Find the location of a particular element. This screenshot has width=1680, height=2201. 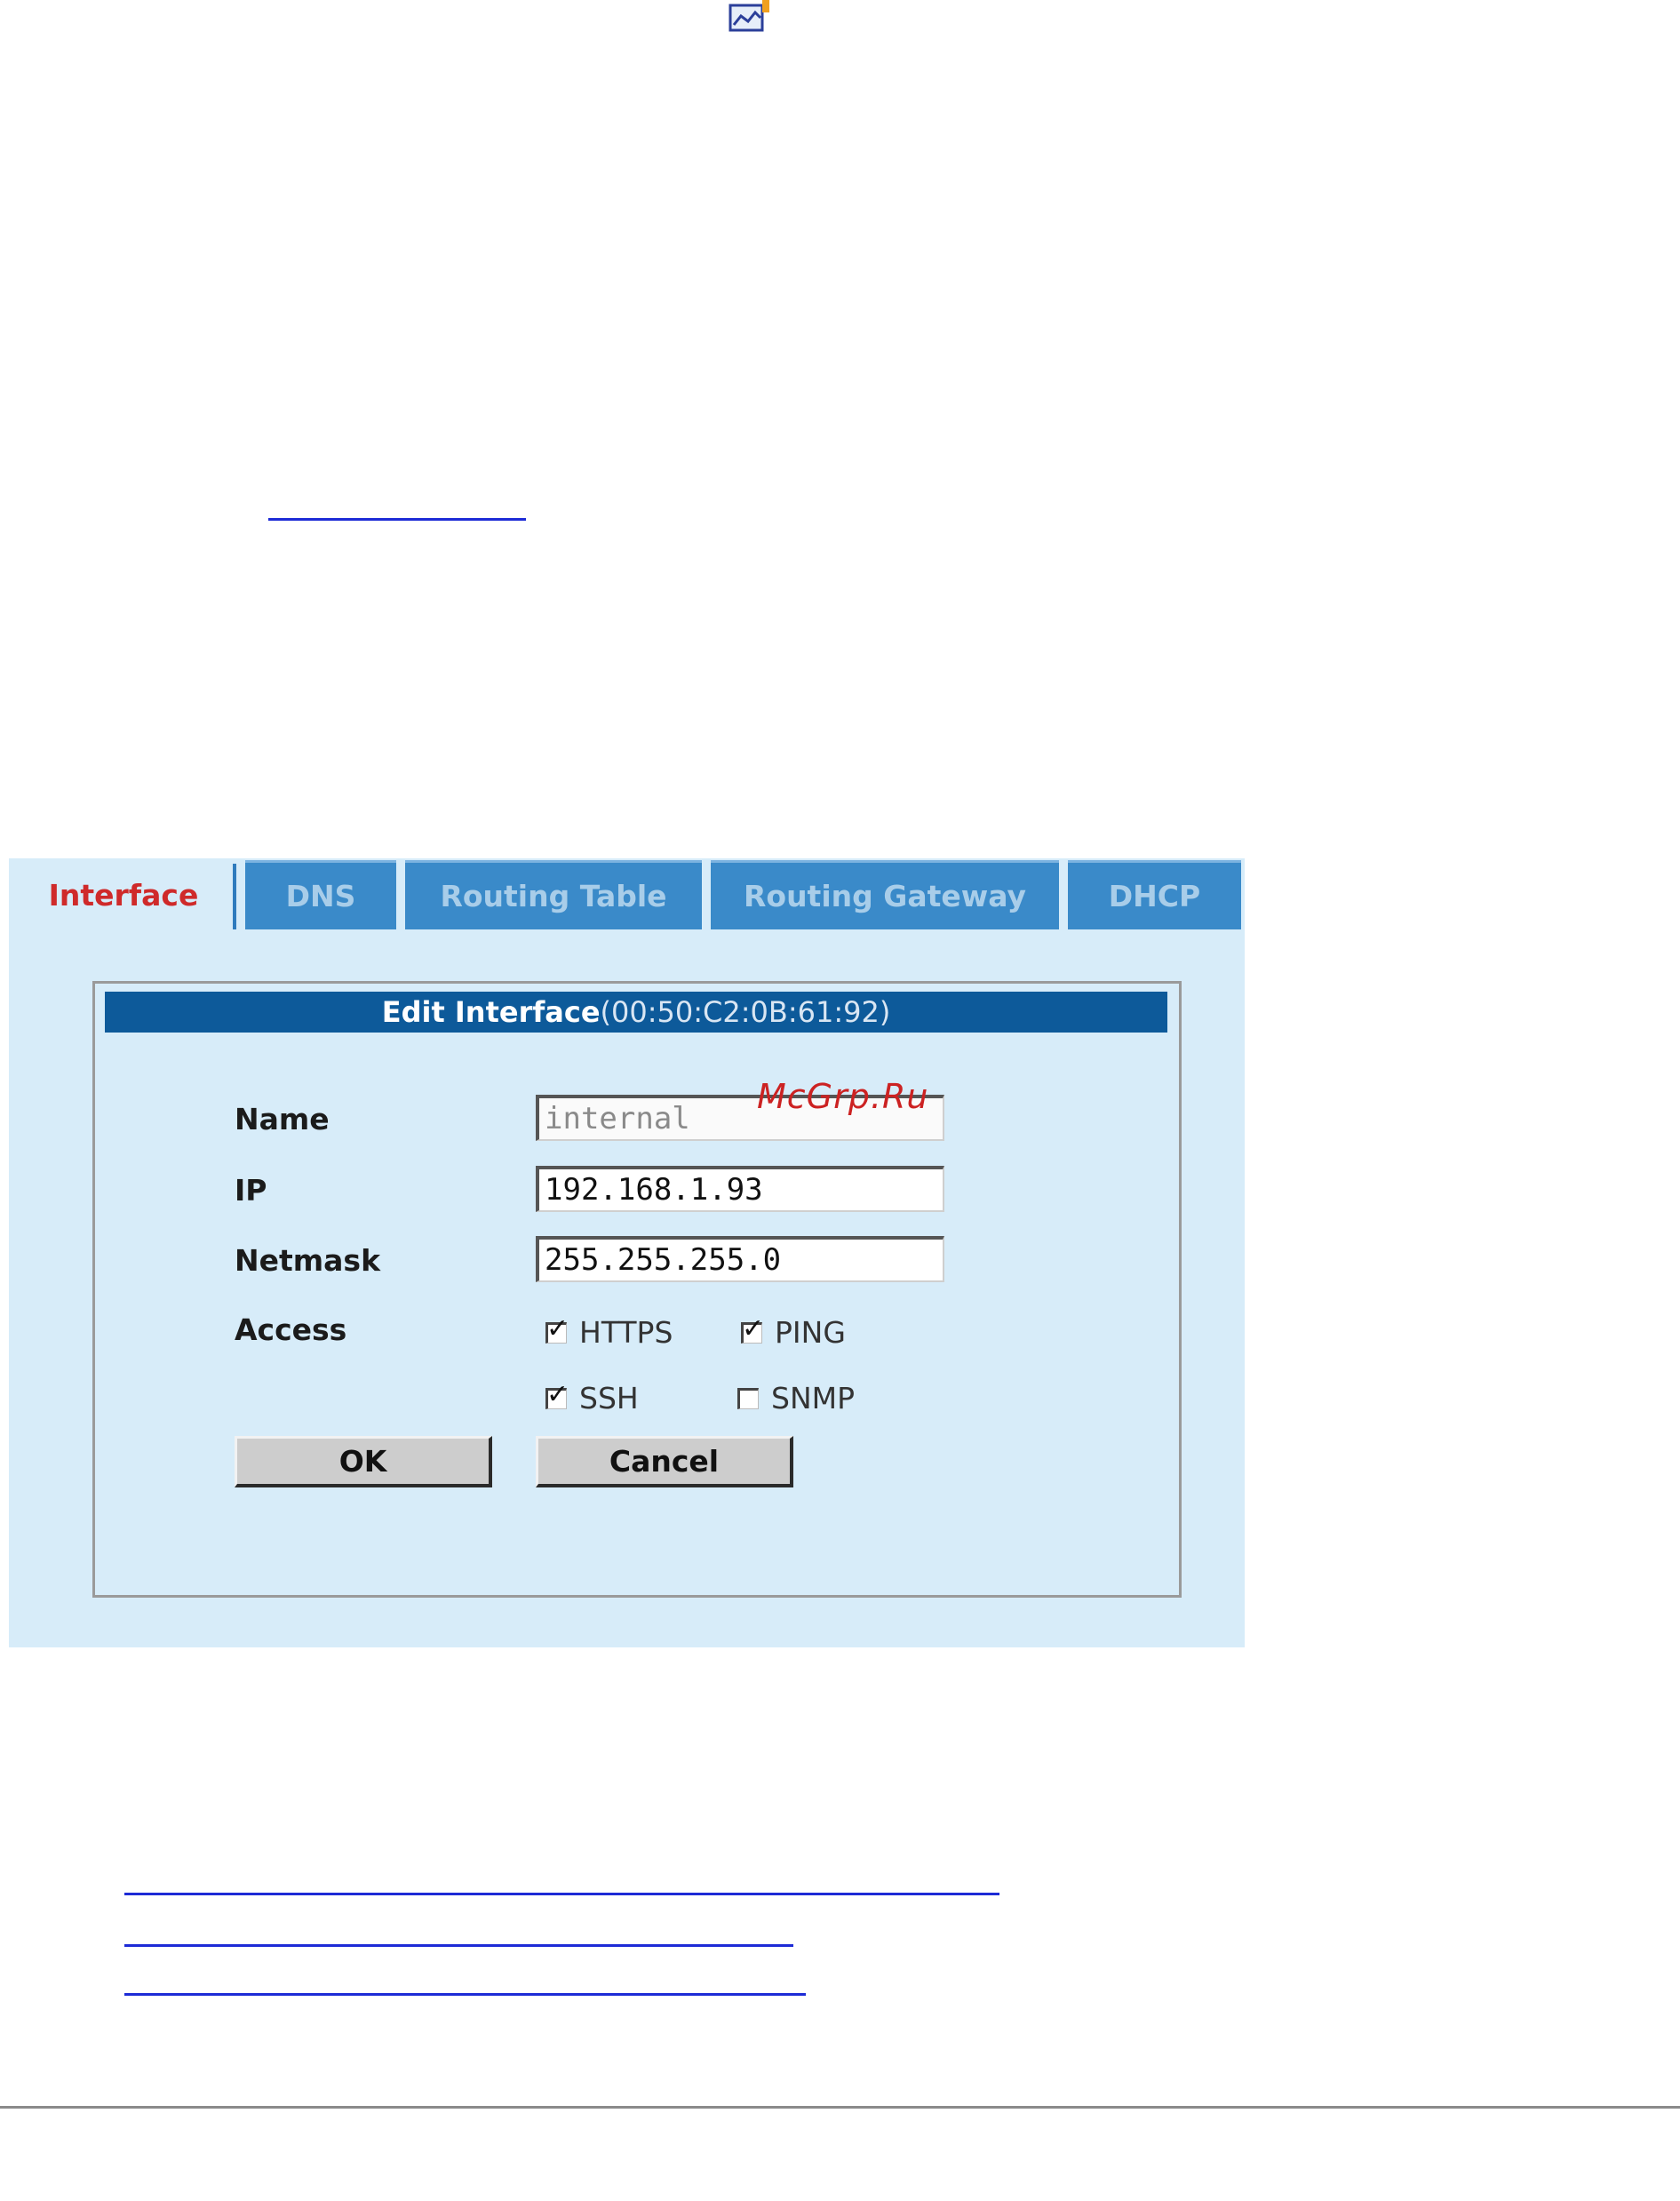

ping-checkbox: ✓ PING is located at coordinates (793, 1332).